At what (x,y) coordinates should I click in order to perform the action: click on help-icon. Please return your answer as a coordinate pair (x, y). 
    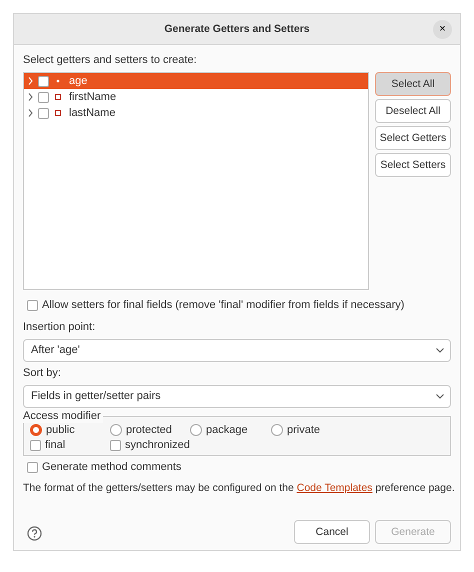
    Looking at the image, I should click on (34, 533).